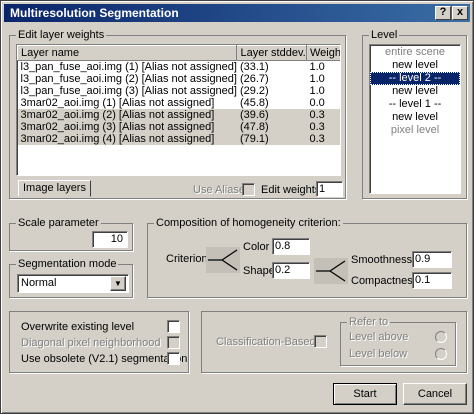 This screenshot has width=474, height=414. I want to click on level-above-radio, so click(441, 337).